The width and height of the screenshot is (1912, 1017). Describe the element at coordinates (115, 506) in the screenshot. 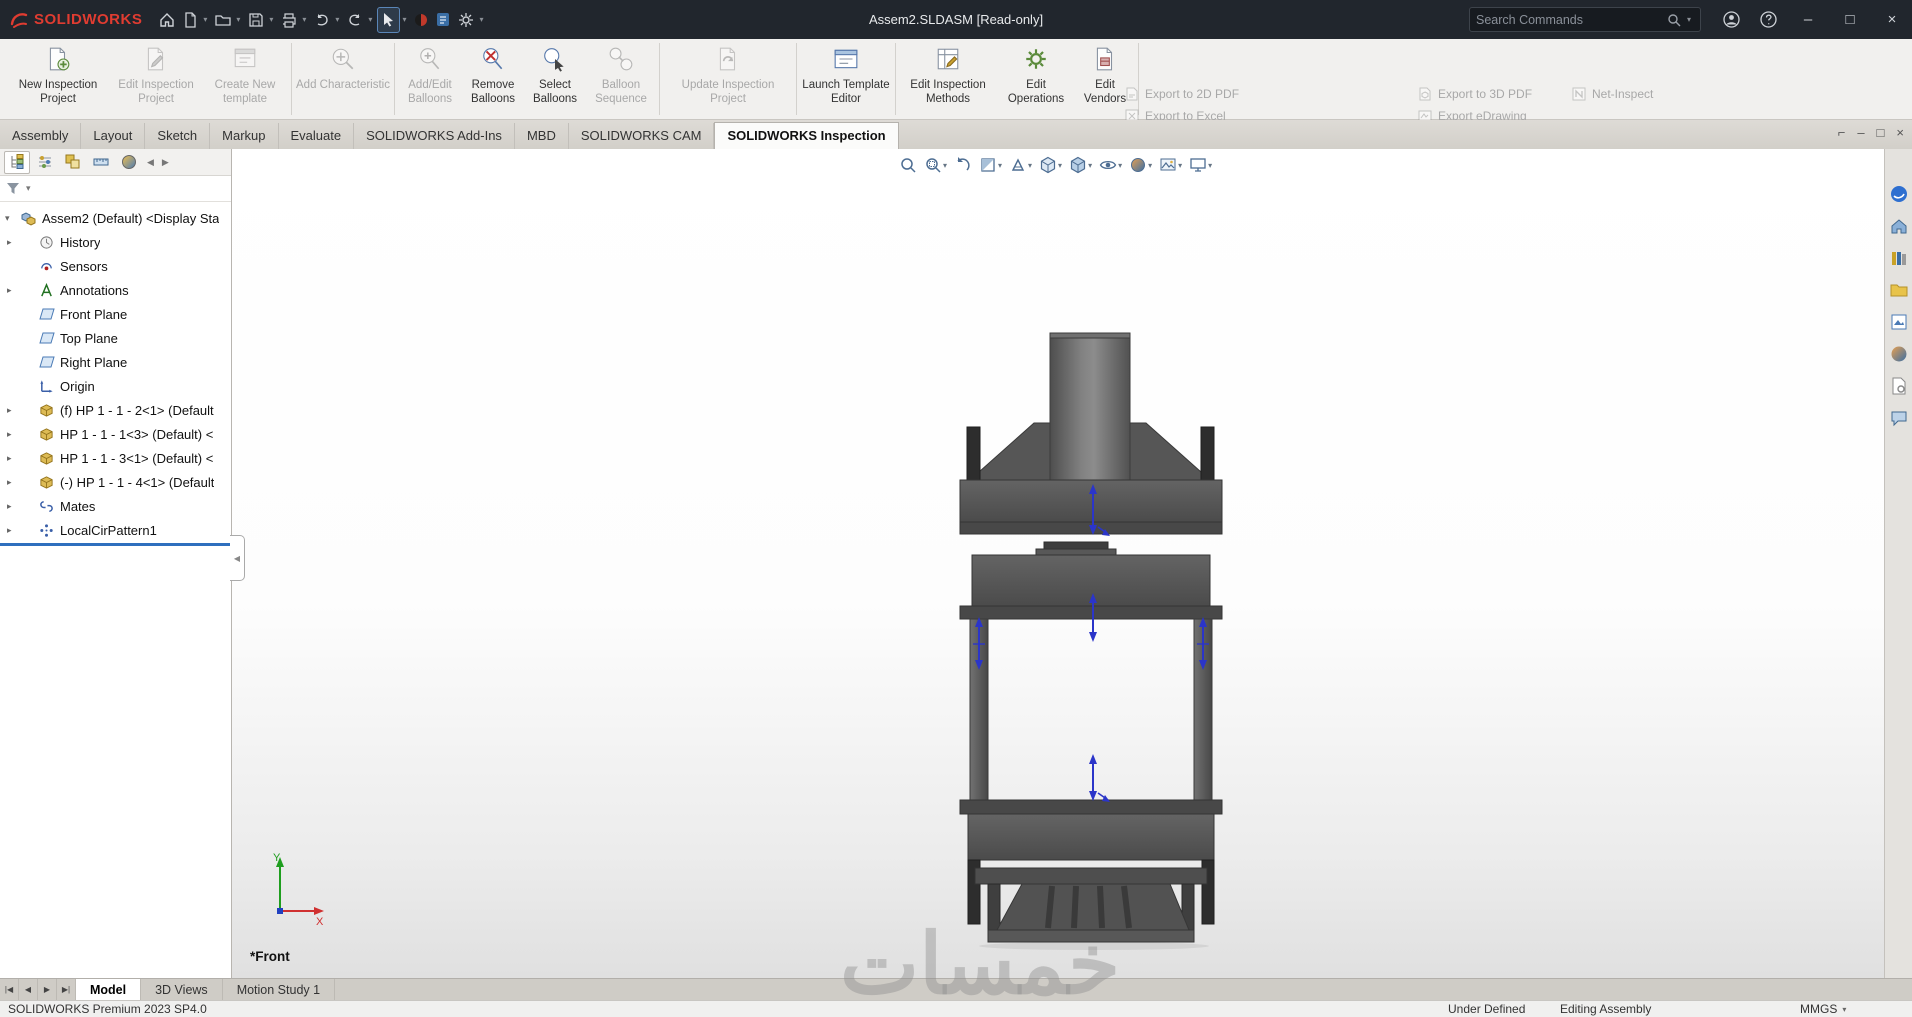

I see `tree-item-mates: ▸ Mates` at that location.